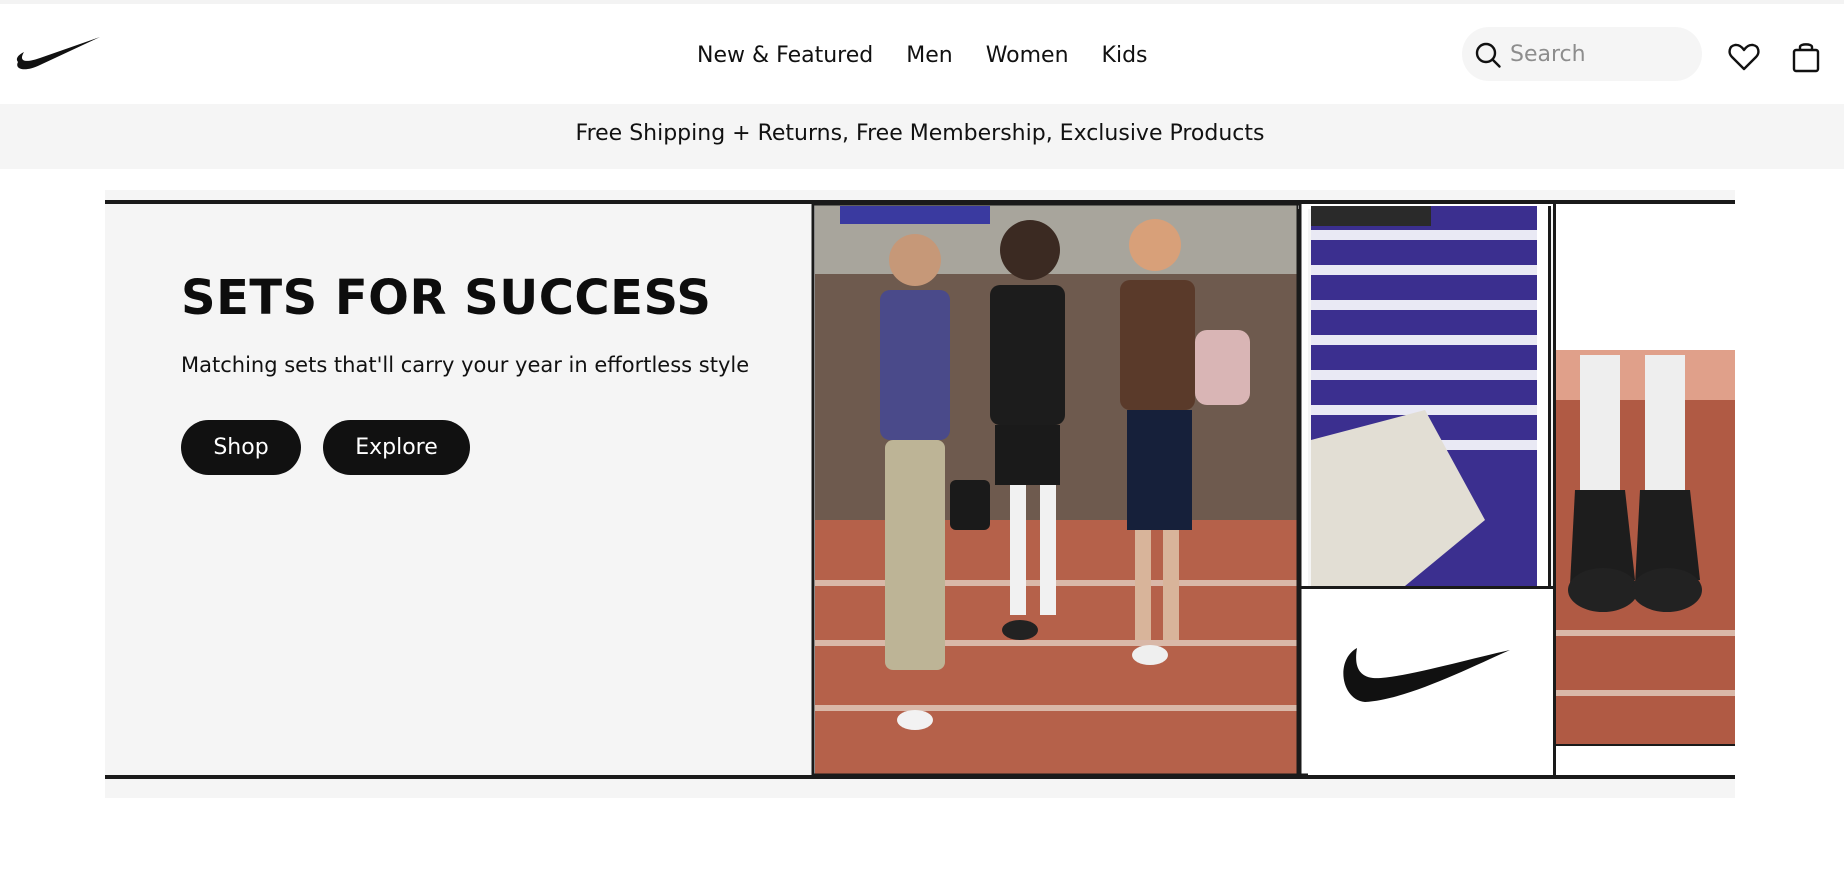 This screenshot has height=888, width=1844. I want to click on sneakers-photo, so click(1645, 547).